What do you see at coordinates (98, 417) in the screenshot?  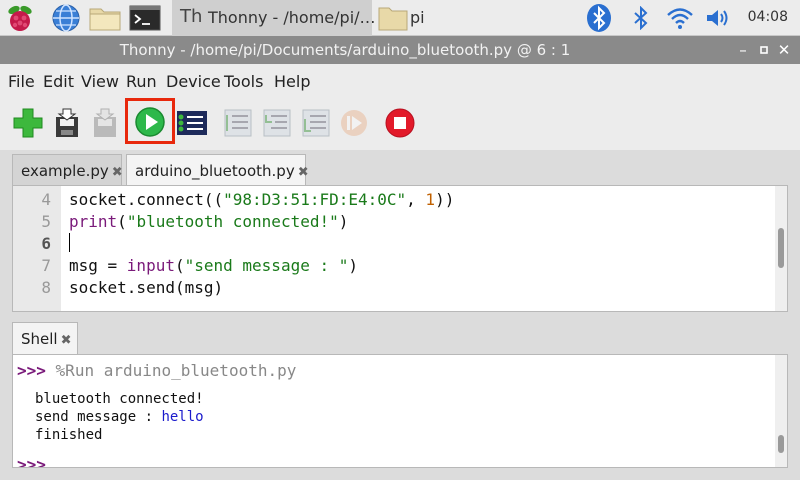 I see `shell-output-text: send message :` at bounding box center [98, 417].